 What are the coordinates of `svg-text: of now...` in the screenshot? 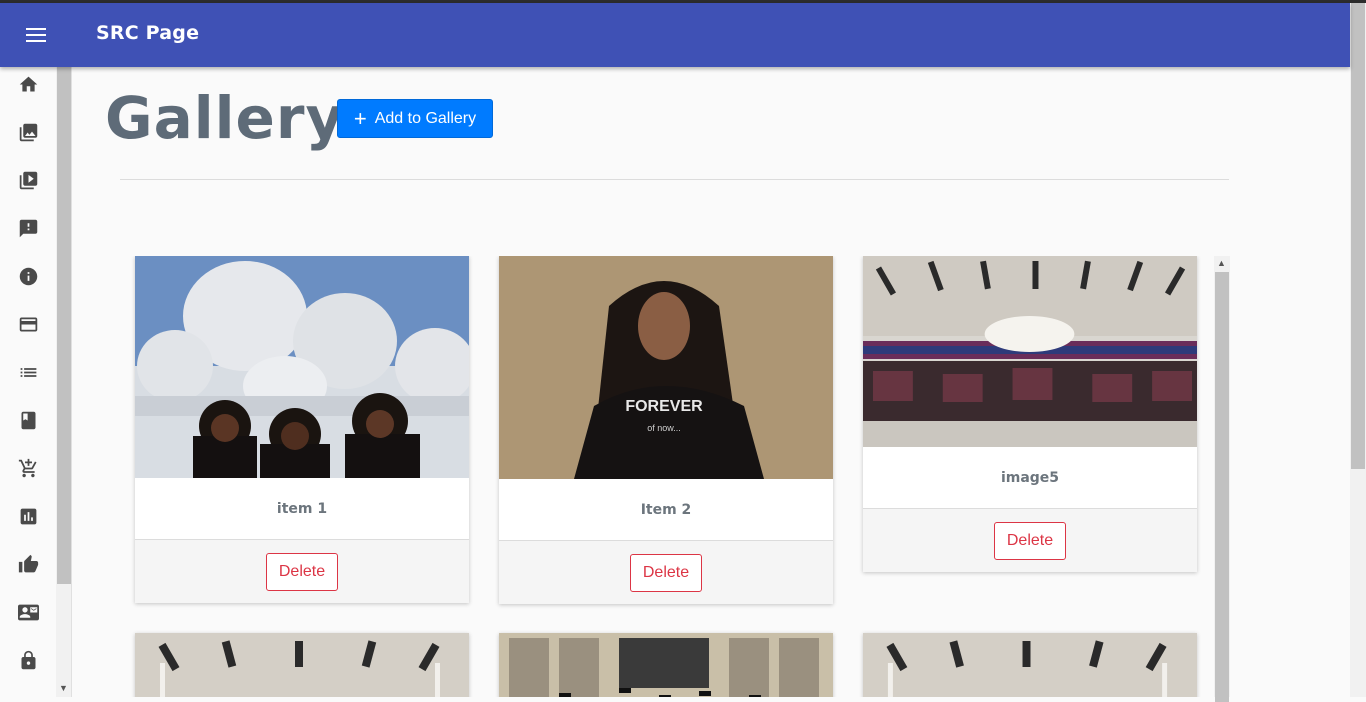 It's located at (664, 428).